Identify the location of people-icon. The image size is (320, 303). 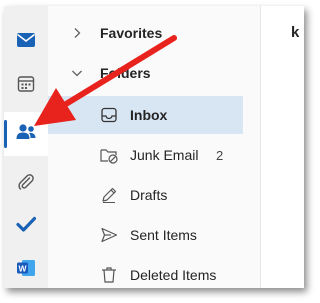
(26, 134).